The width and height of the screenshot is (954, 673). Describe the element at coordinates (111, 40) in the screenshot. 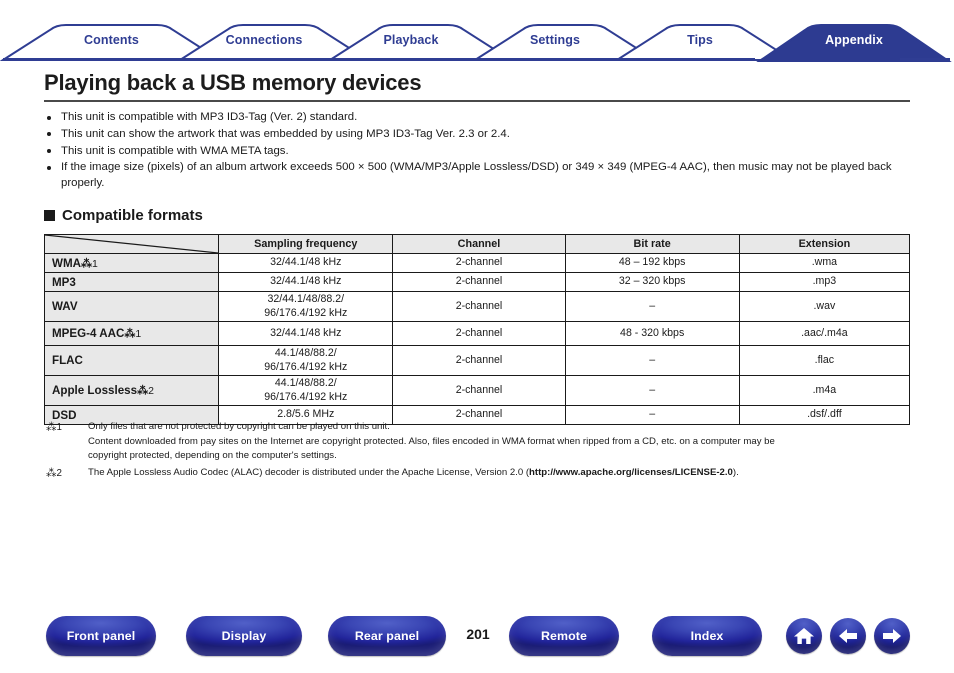

I see `tab-contents: Contents` at that location.